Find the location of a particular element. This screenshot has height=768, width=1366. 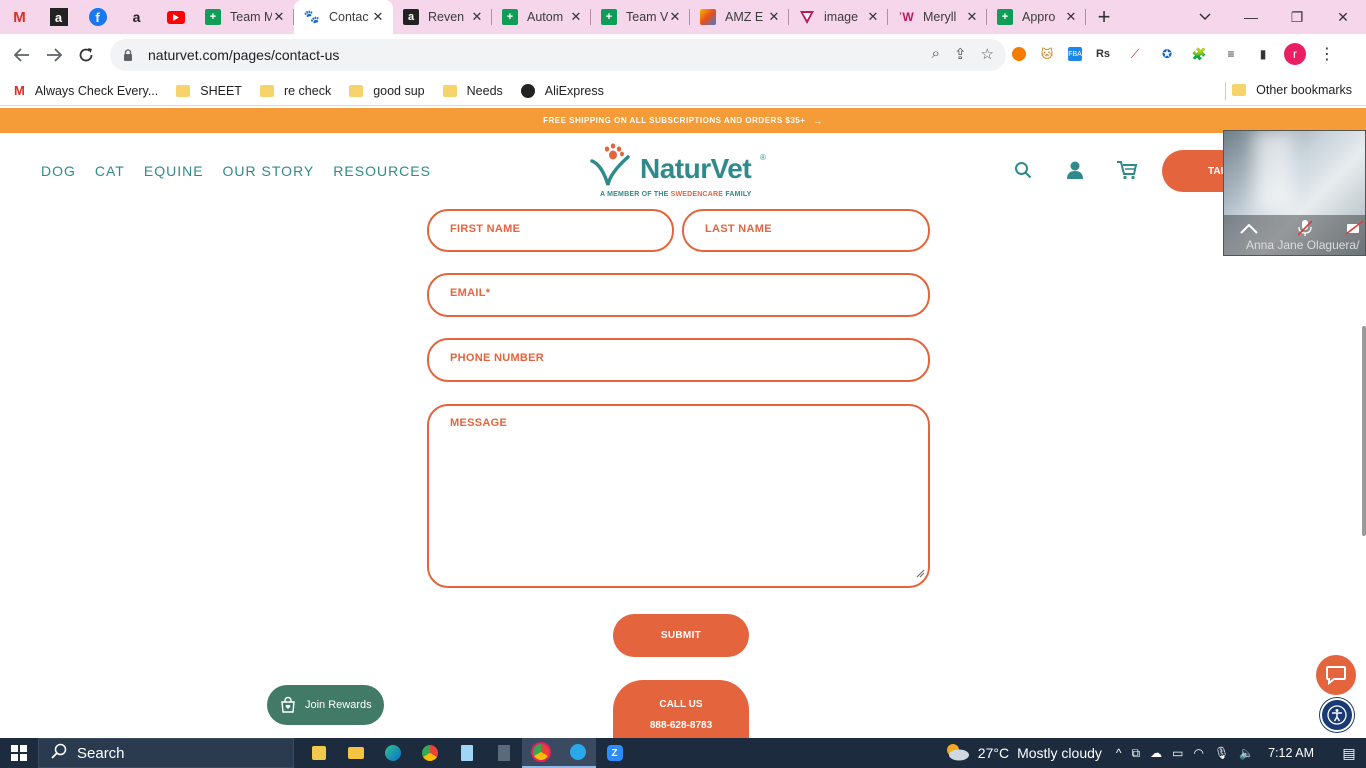

battery-icon: ▭ is located at coordinates (1177, 753).